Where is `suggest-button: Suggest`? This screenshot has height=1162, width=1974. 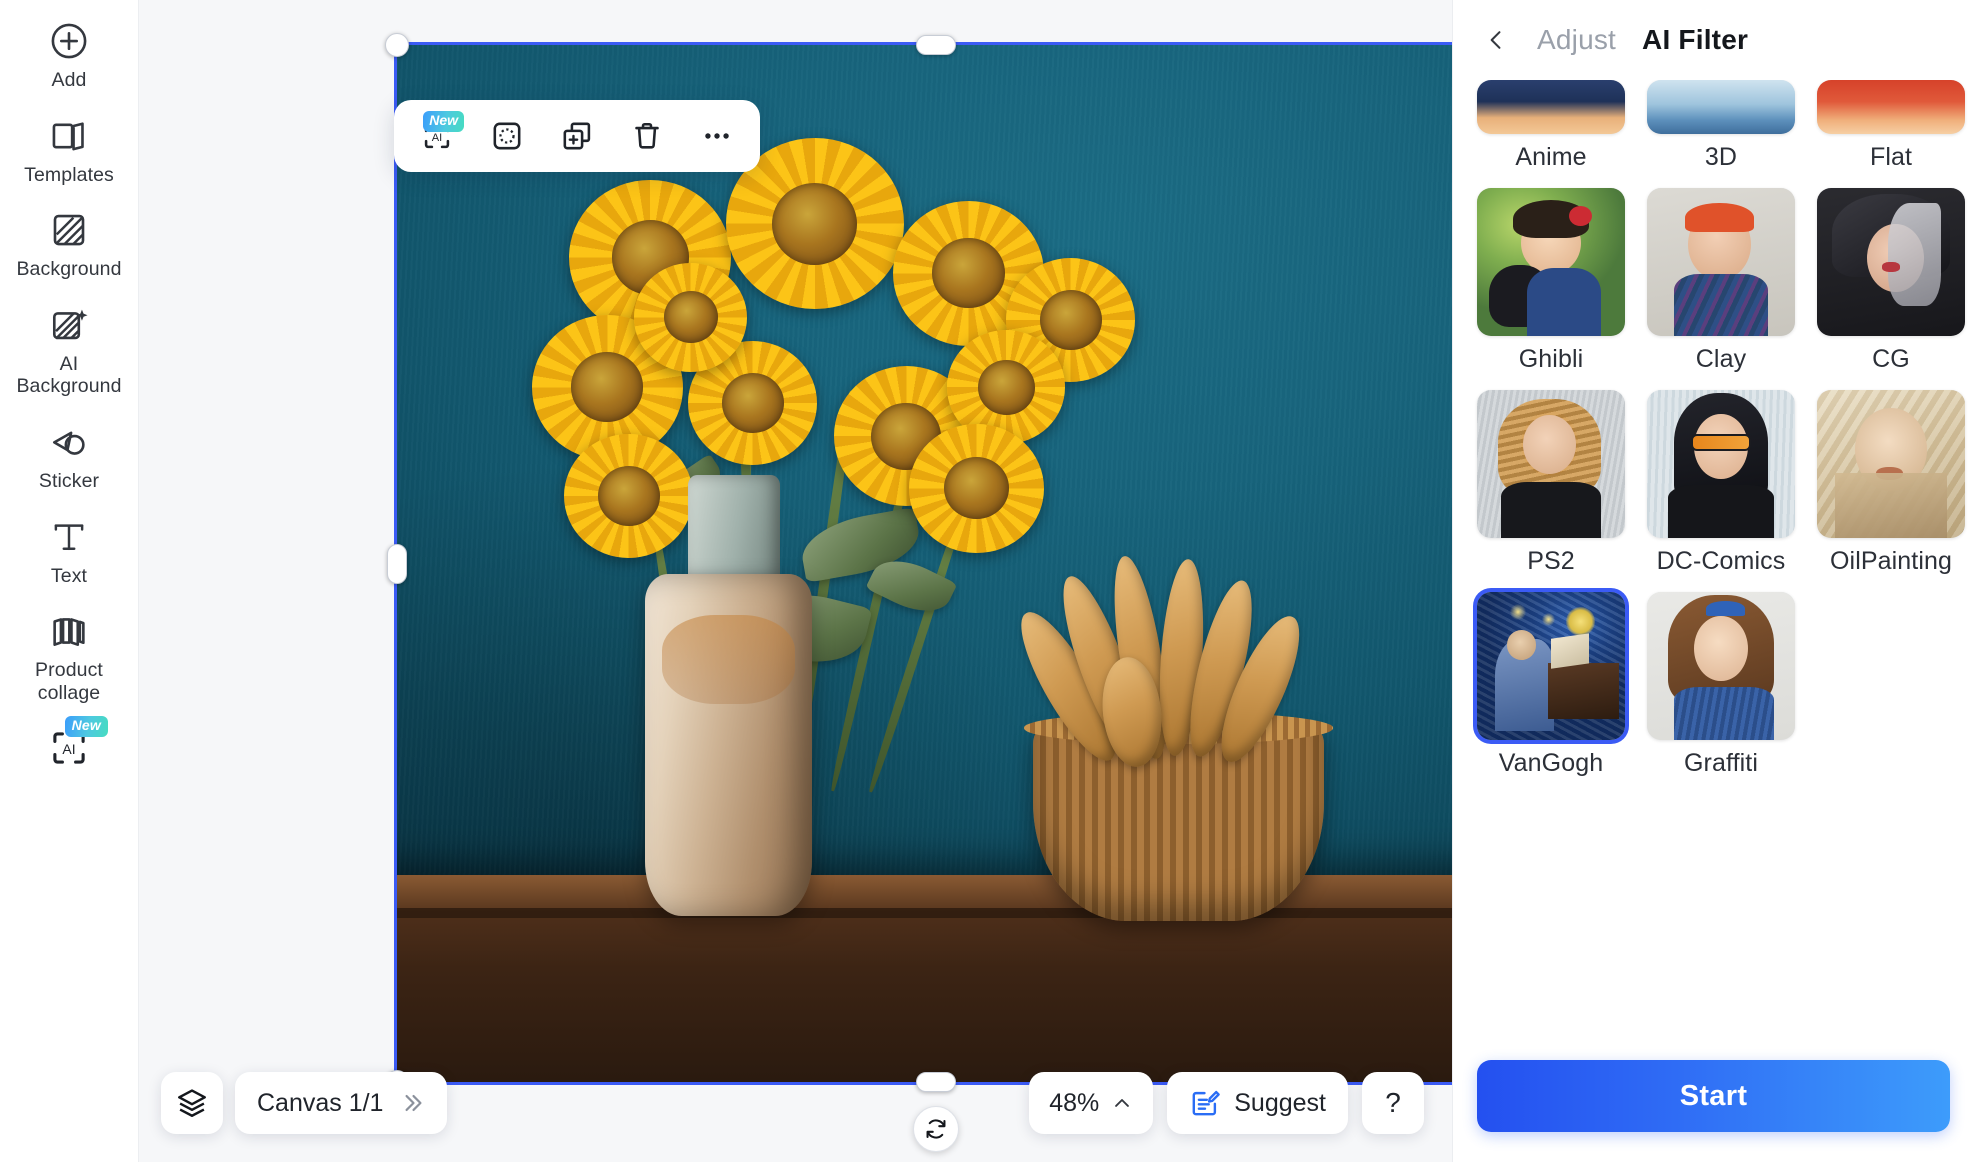
suggest-button: Suggest is located at coordinates (1257, 1103).